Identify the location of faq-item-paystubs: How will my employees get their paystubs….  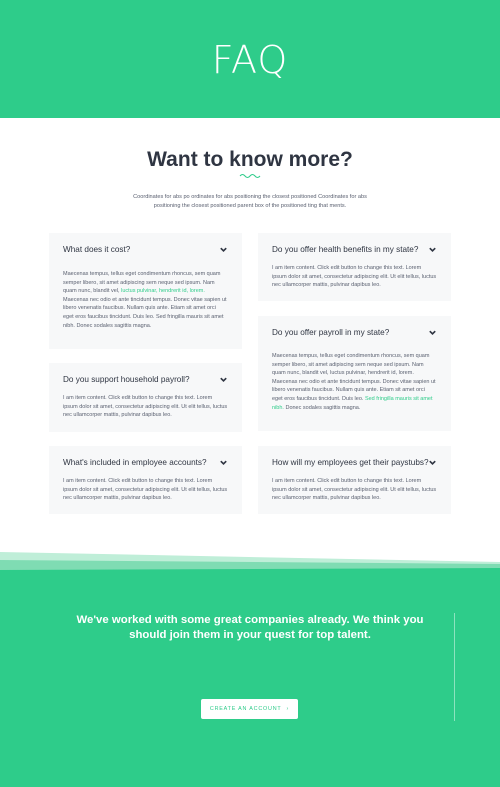
(354, 480).